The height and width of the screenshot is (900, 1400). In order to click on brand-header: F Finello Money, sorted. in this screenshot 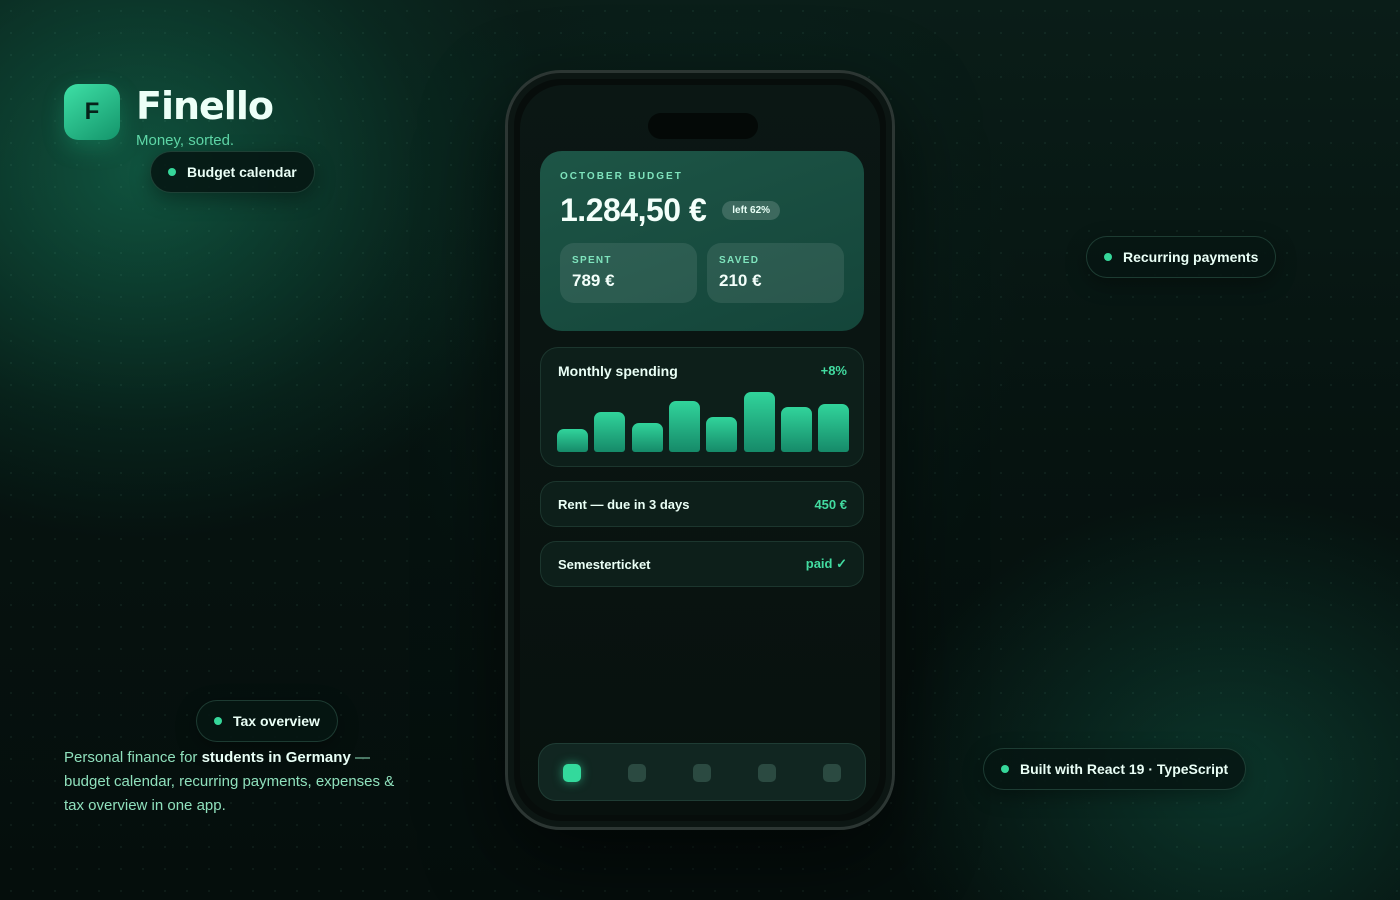, I will do `click(169, 116)`.